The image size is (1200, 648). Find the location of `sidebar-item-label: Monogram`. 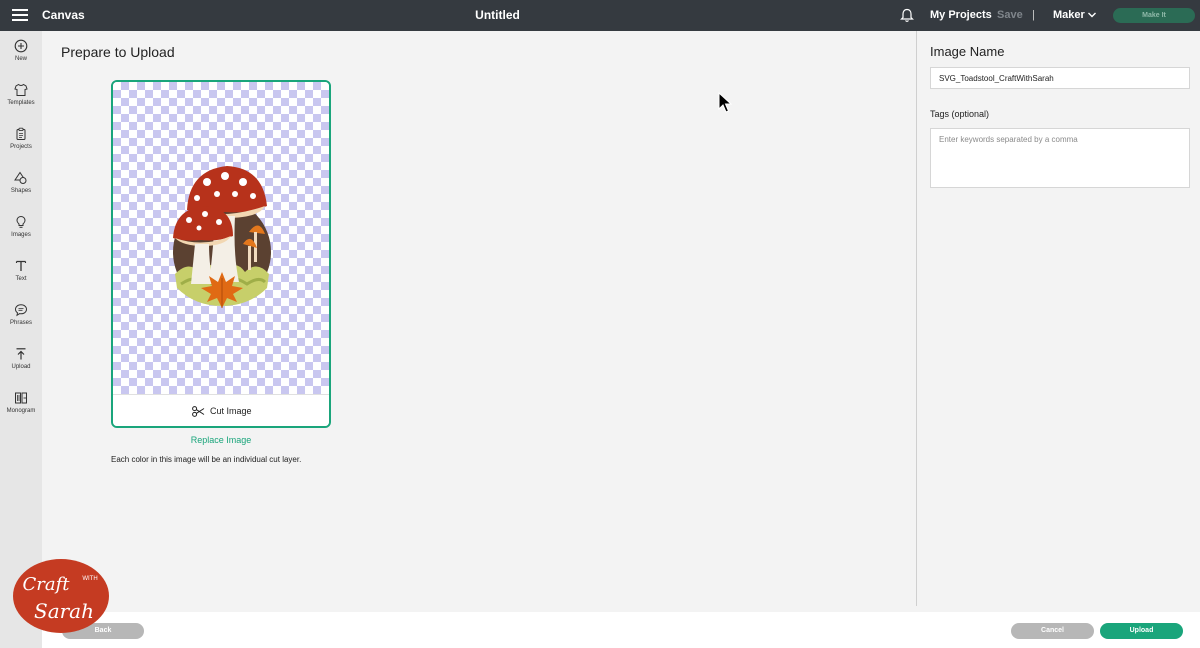

sidebar-item-label: Monogram is located at coordinates (21, 411).